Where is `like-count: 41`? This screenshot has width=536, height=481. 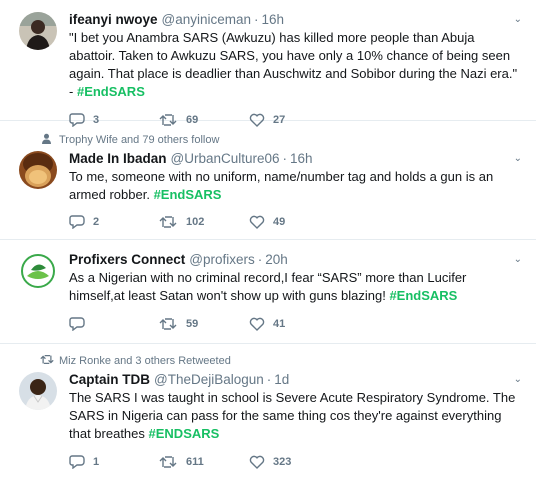
like-count: 41 is located at coordinates (279, 324).